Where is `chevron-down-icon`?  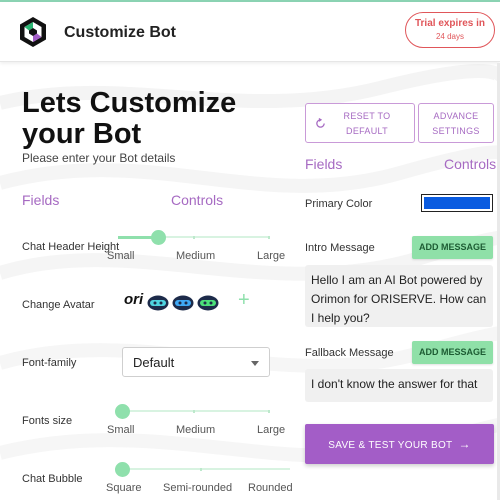
chevron-down-icon is located at coordinates (255, 363).